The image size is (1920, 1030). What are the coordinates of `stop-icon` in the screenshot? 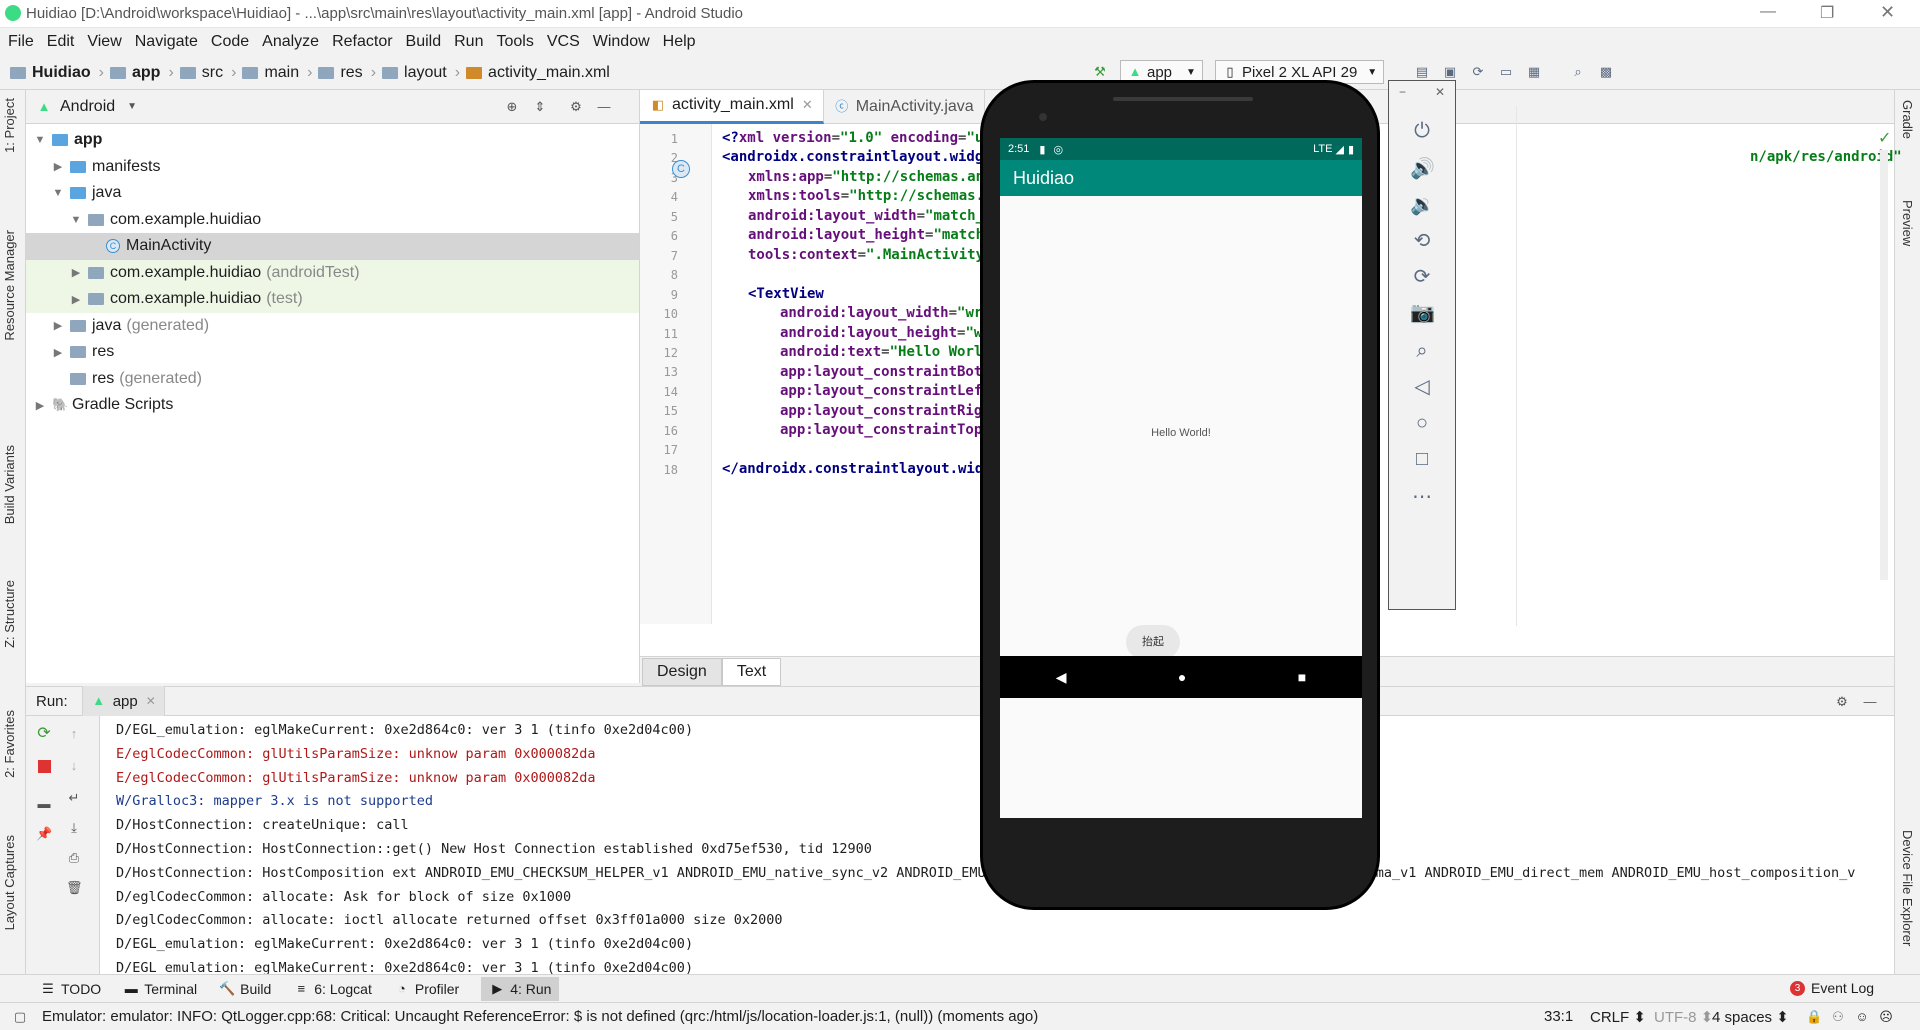 It's located at (44, 766).